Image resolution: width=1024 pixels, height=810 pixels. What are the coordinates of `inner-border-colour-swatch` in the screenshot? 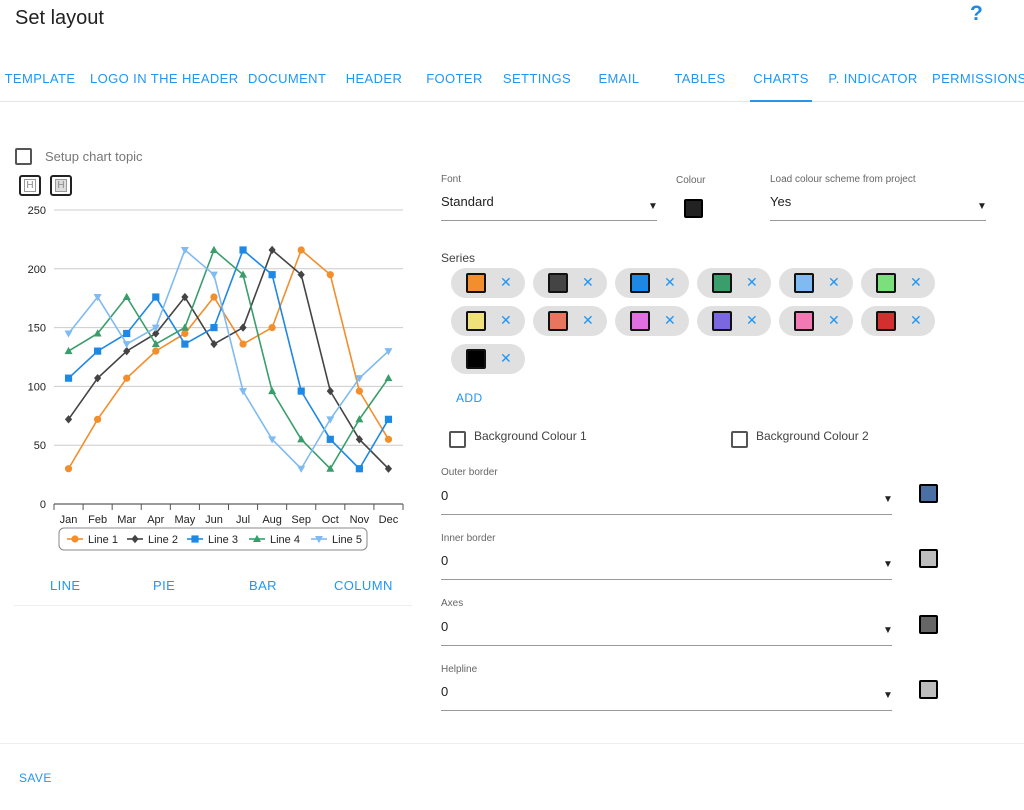 It's located at (928, 558).